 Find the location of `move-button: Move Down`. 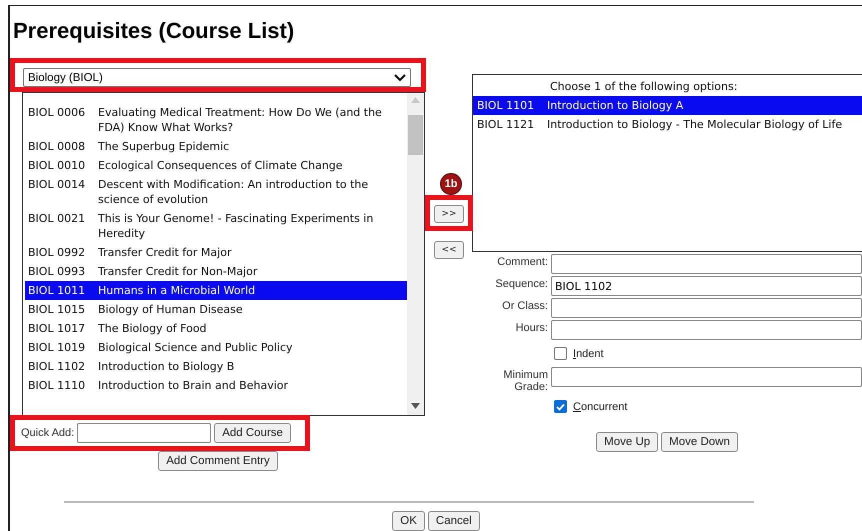

move-button: Move Down is located at coordinates (699, 442).